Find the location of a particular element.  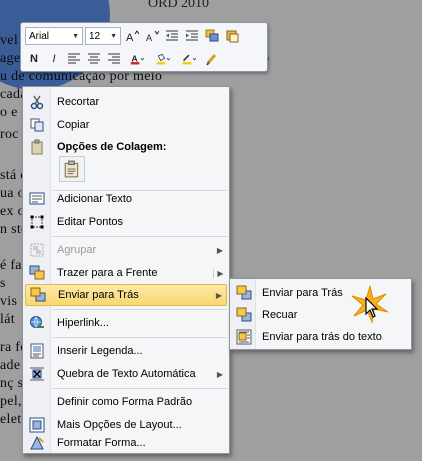

line-color-button is located at coordinates (189, 59).